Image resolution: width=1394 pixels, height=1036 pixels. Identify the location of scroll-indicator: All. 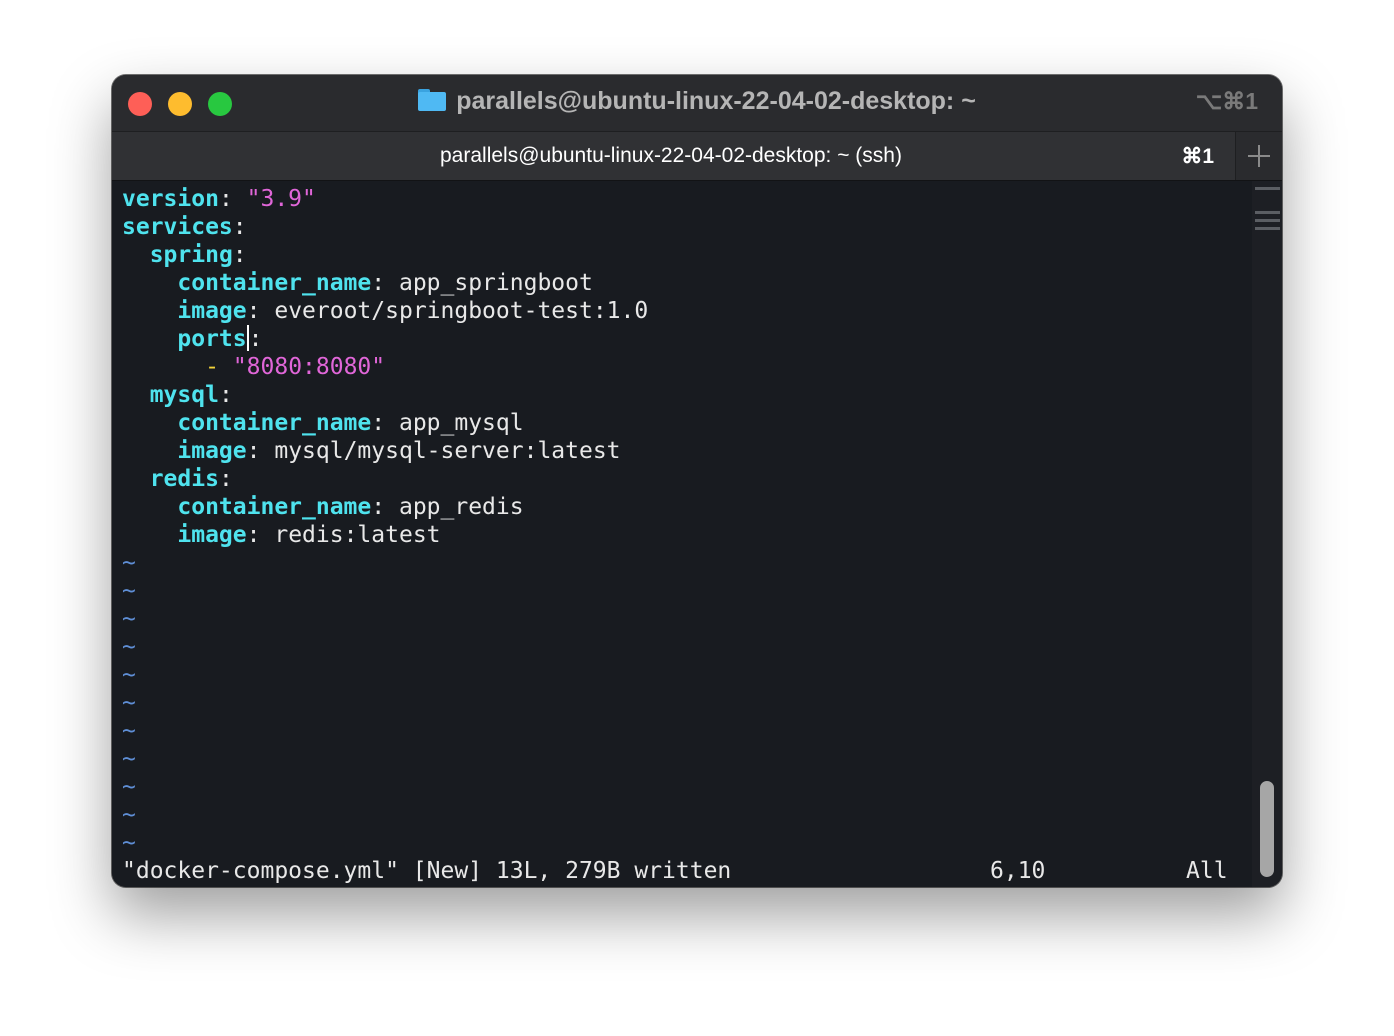
(1207, 871).